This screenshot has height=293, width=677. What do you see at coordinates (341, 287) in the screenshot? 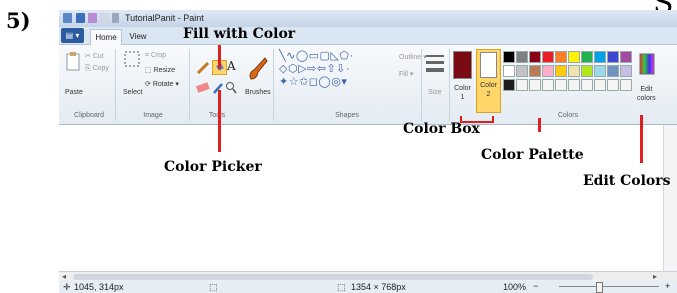
I see `image-size-icon: ⬚` at bounding box center [341, 287].